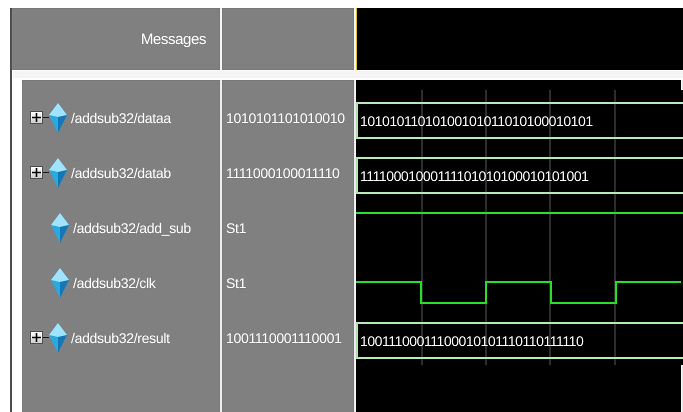 This screenshot has width=683, height=412. What do you see at coordinates (173, 39) in the screenshot?
I see `messages-header: Messages` at bounding box center [173, 39].